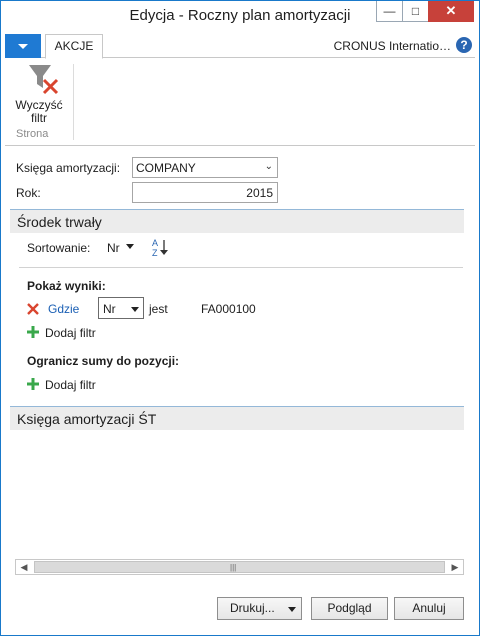 This screenshot has width=480, height=636. Describe the element at coordinates (205, 167) in the screenshot. I see `book-select: COMPANY ⌄` at that location.